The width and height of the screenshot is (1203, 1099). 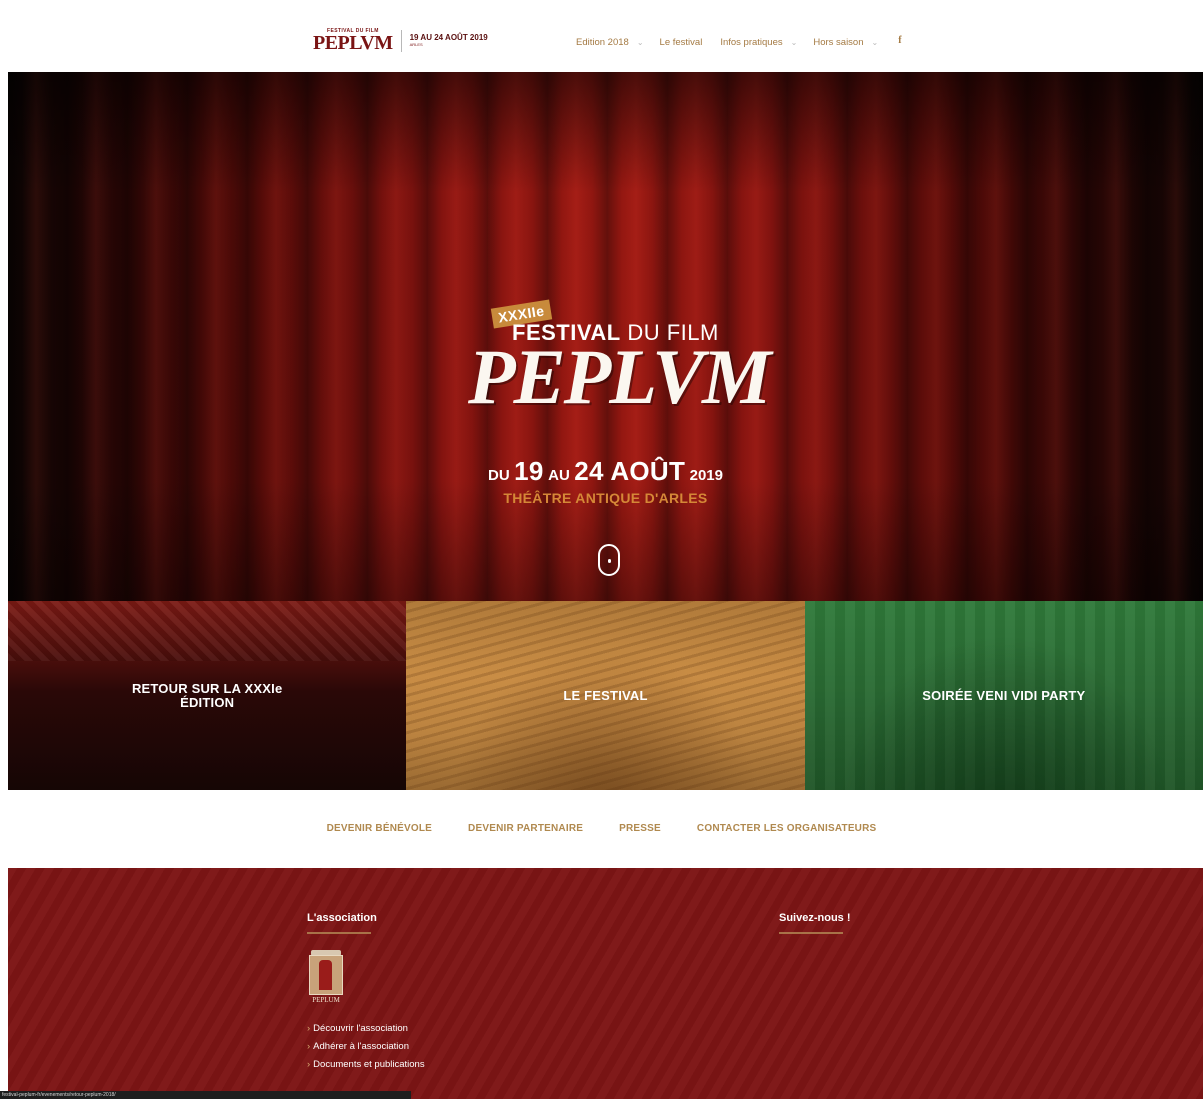 I want to click on logo-separator, so click(x=401, y=41).